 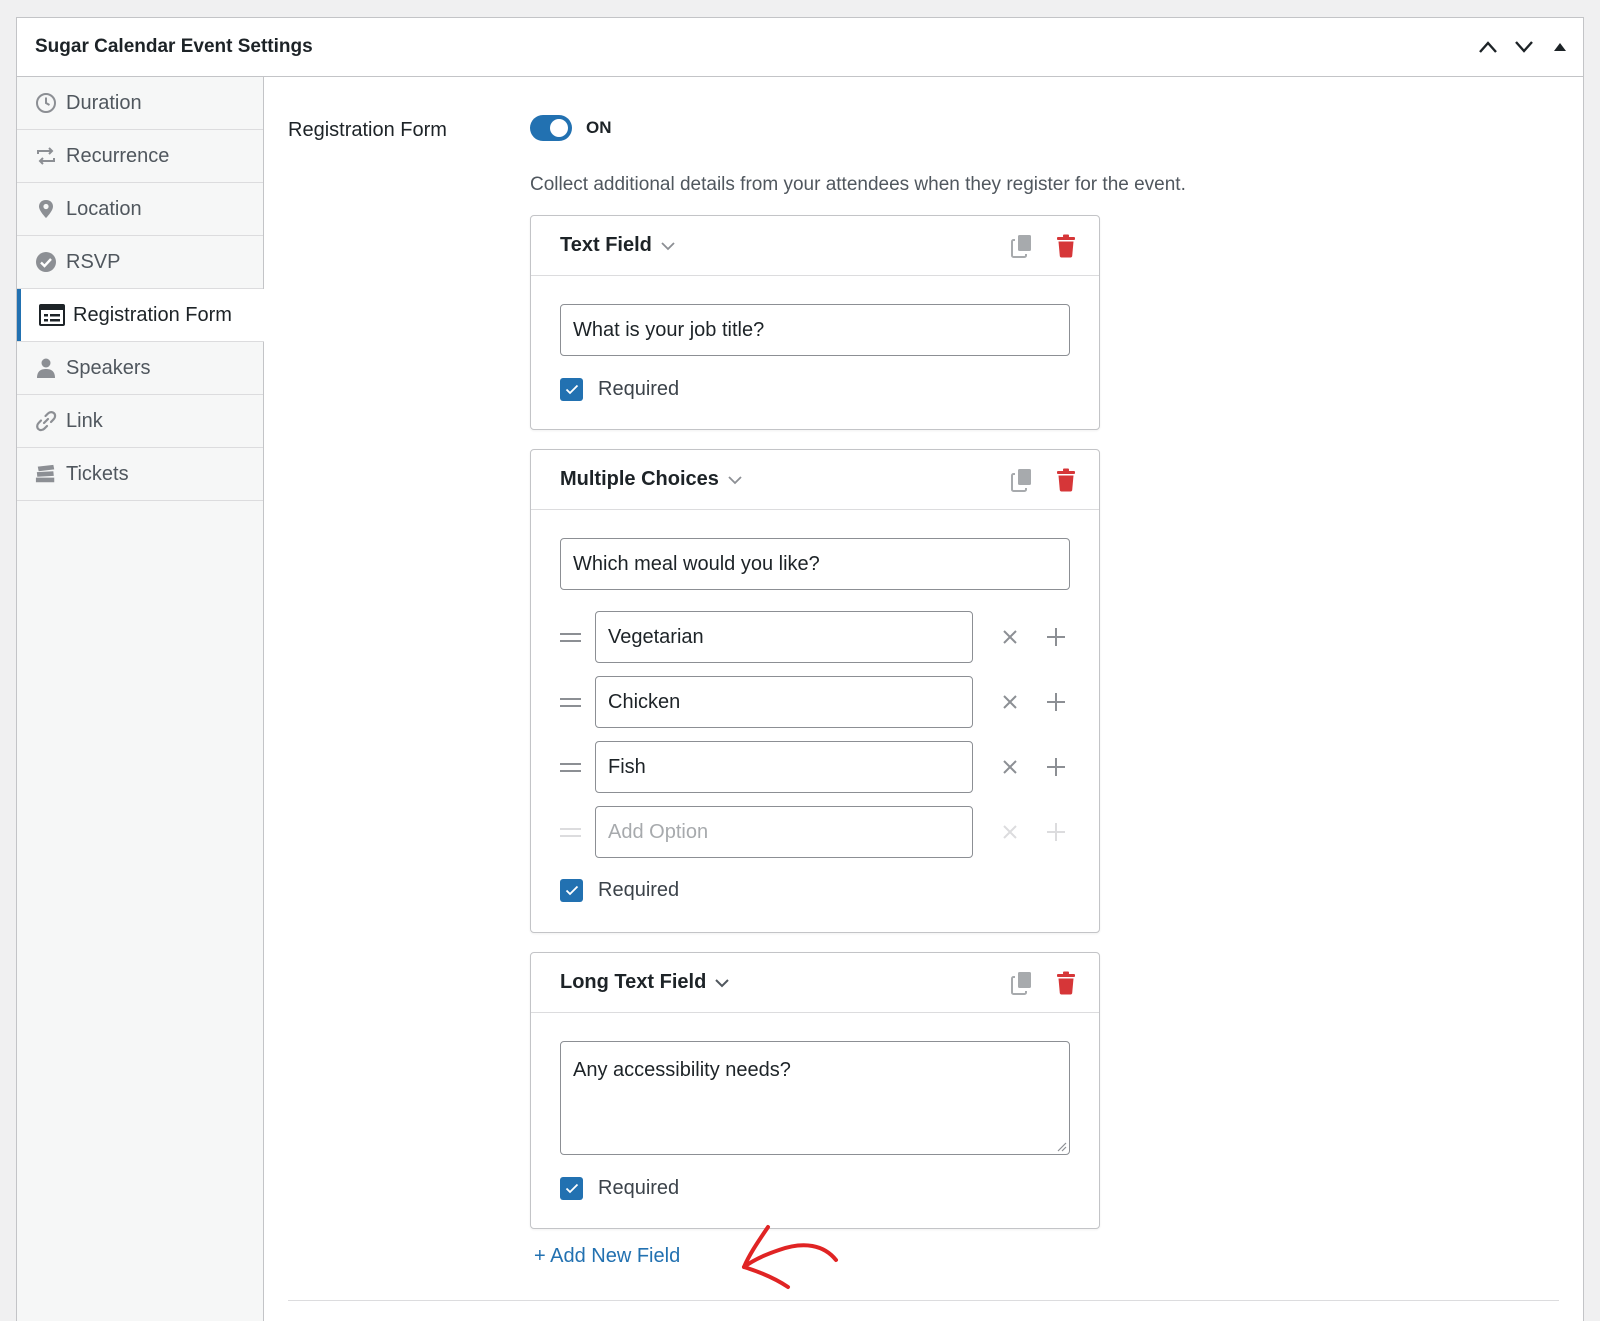 I want to click on chevron-up-icon, so click(x=1488, y=47).